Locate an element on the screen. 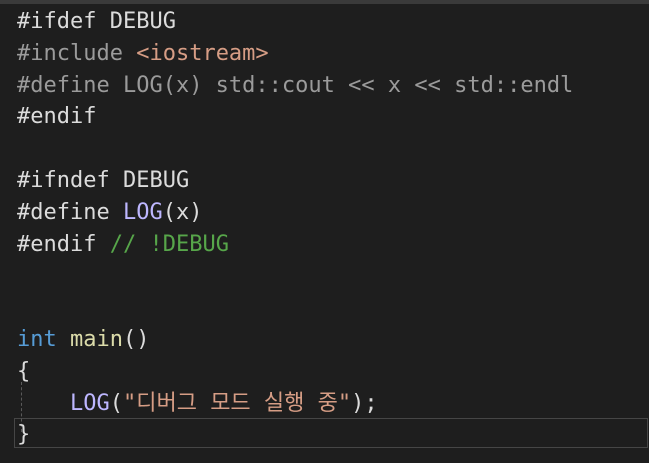 Image resolution: width=649 pixels, height=463 pixels. macro-log: LOG is located at coordinates (142, 212).